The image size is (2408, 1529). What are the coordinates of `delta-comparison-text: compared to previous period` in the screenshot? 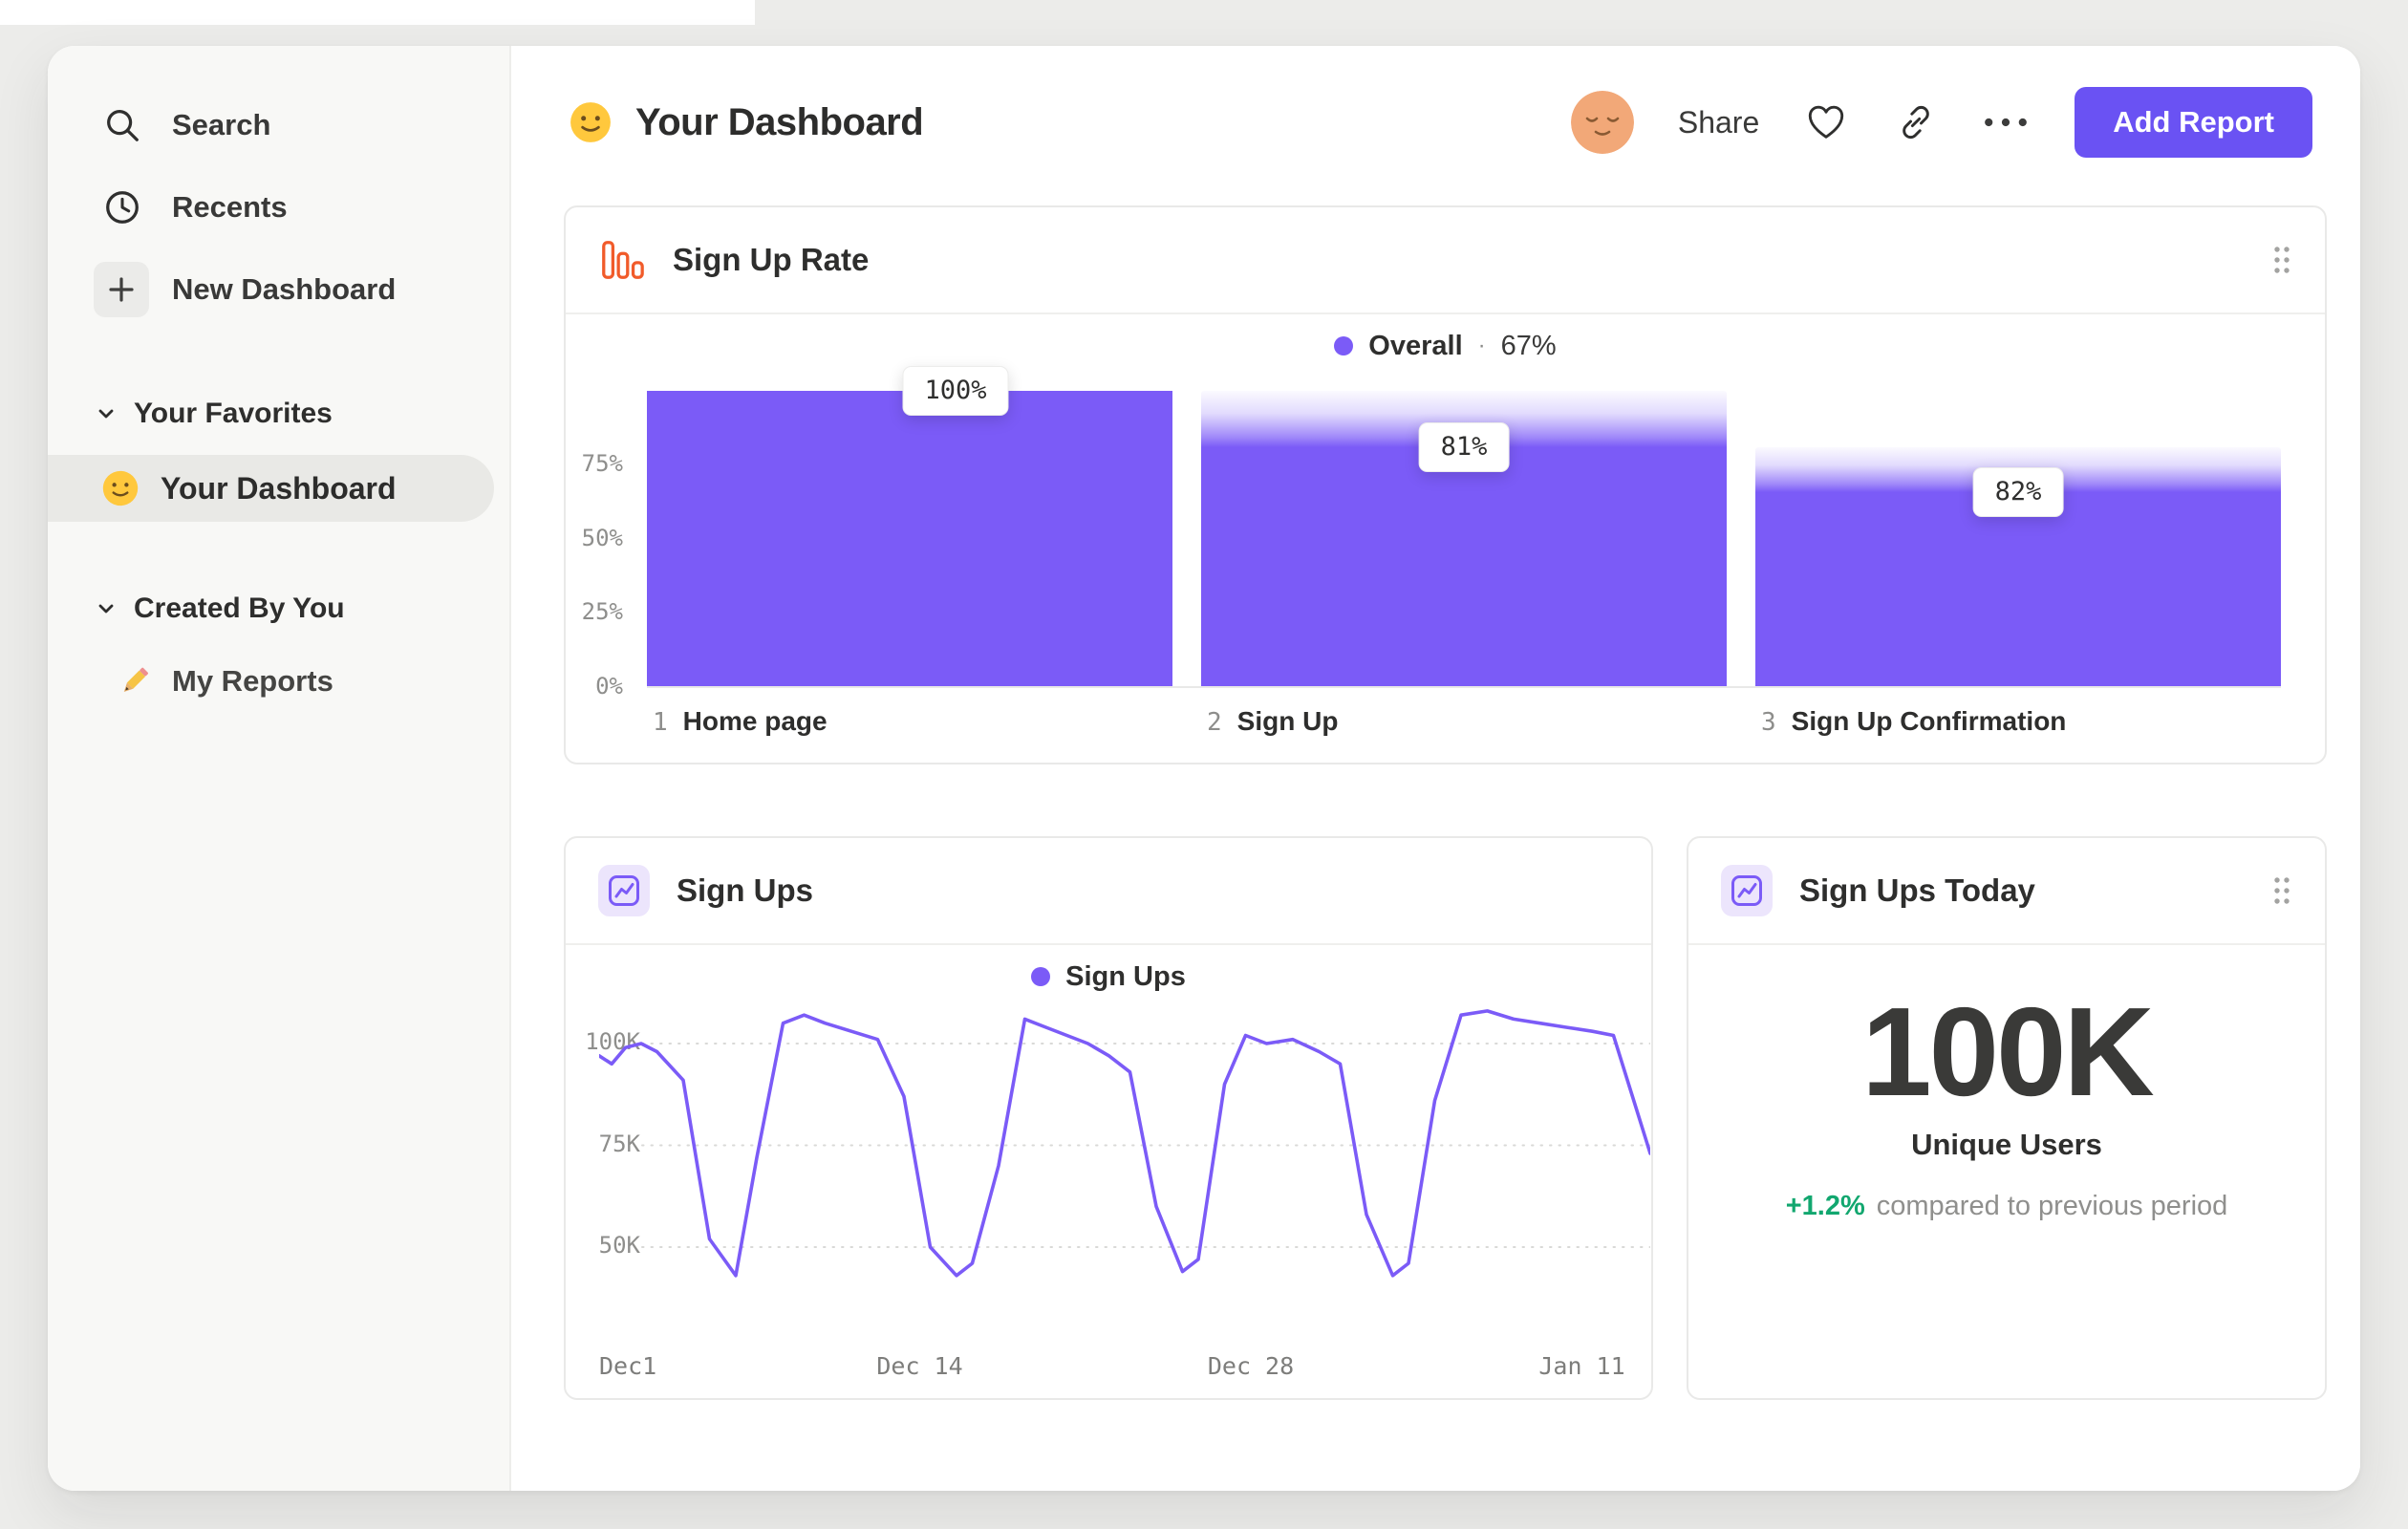 It's located at (2052, 1206).